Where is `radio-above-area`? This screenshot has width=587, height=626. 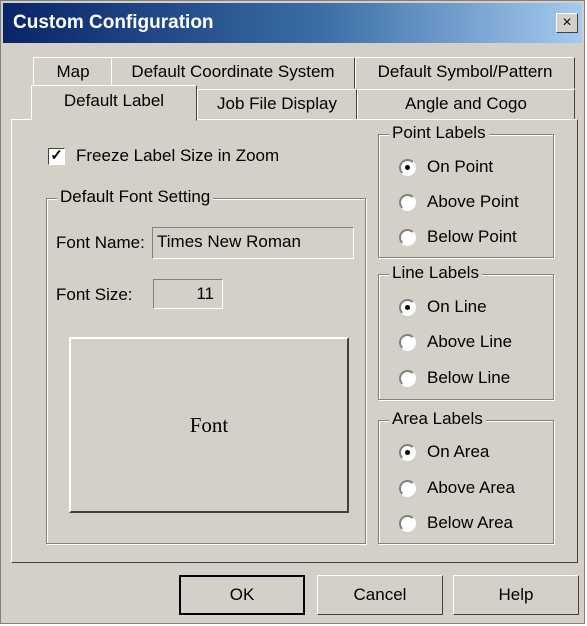 radio-above-area is located at coordinates (407, 488).